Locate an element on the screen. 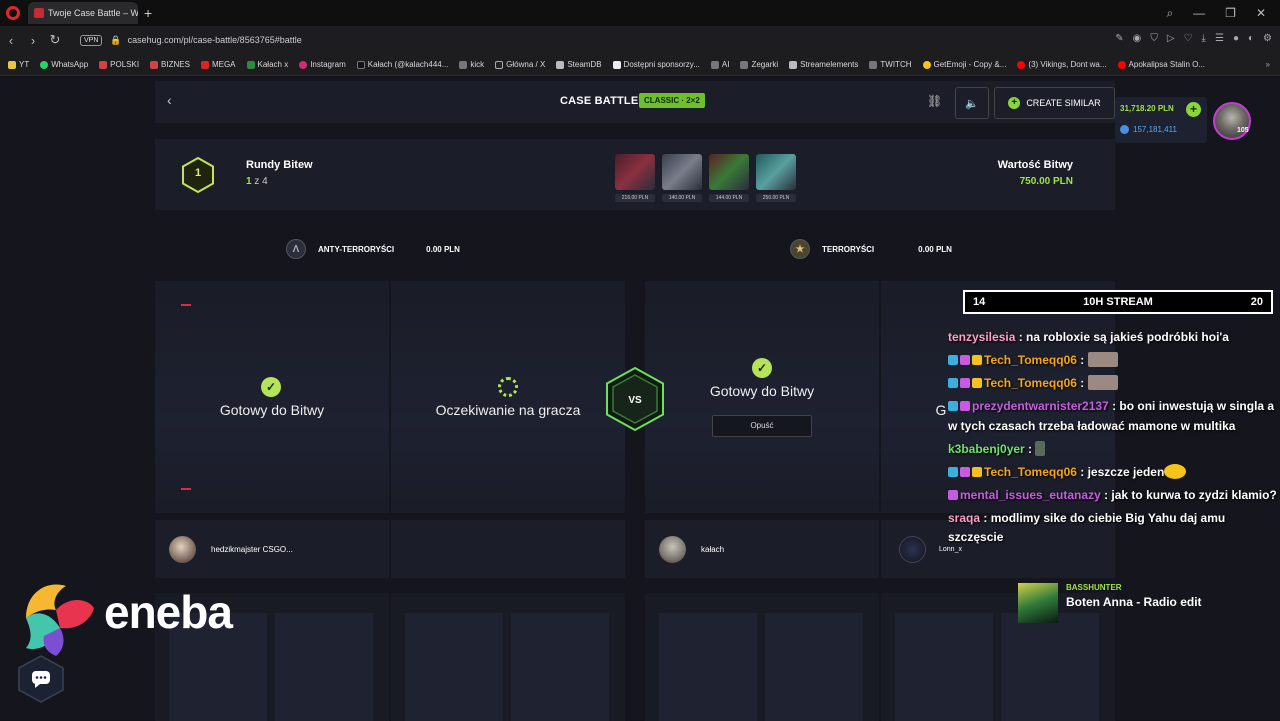 This screenshot has height=721, width=1280. forward-icon: › is located at coordinates (33, 40).